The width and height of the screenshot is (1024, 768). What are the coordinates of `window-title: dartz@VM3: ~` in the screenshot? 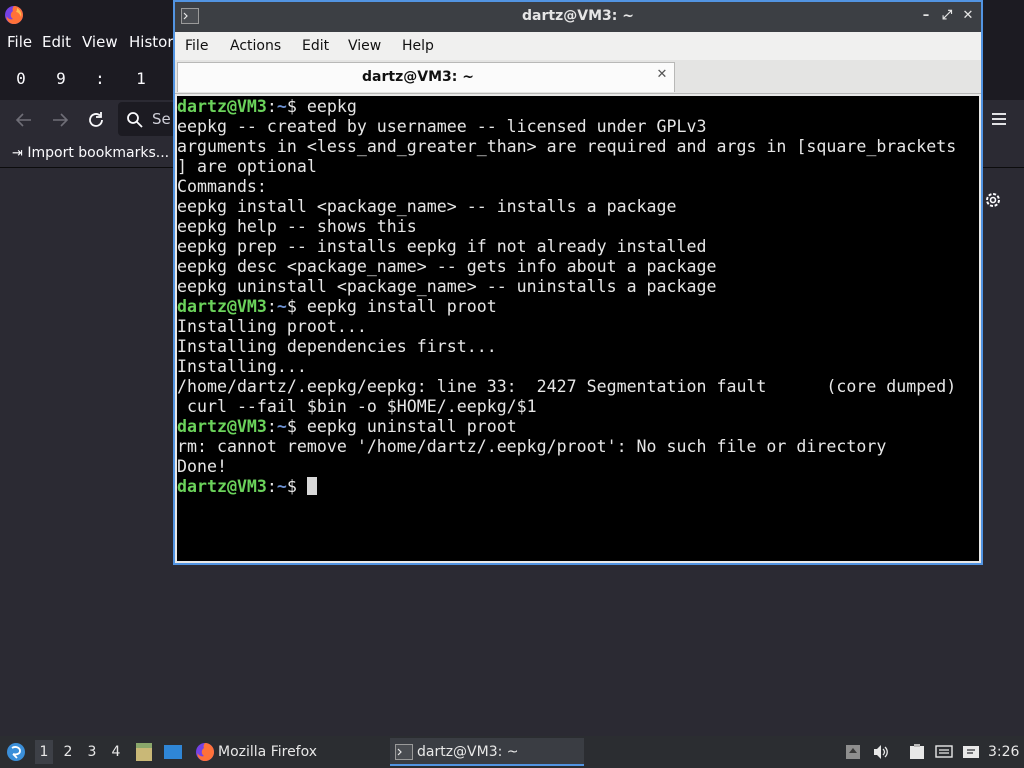 It's located at (578, 16).